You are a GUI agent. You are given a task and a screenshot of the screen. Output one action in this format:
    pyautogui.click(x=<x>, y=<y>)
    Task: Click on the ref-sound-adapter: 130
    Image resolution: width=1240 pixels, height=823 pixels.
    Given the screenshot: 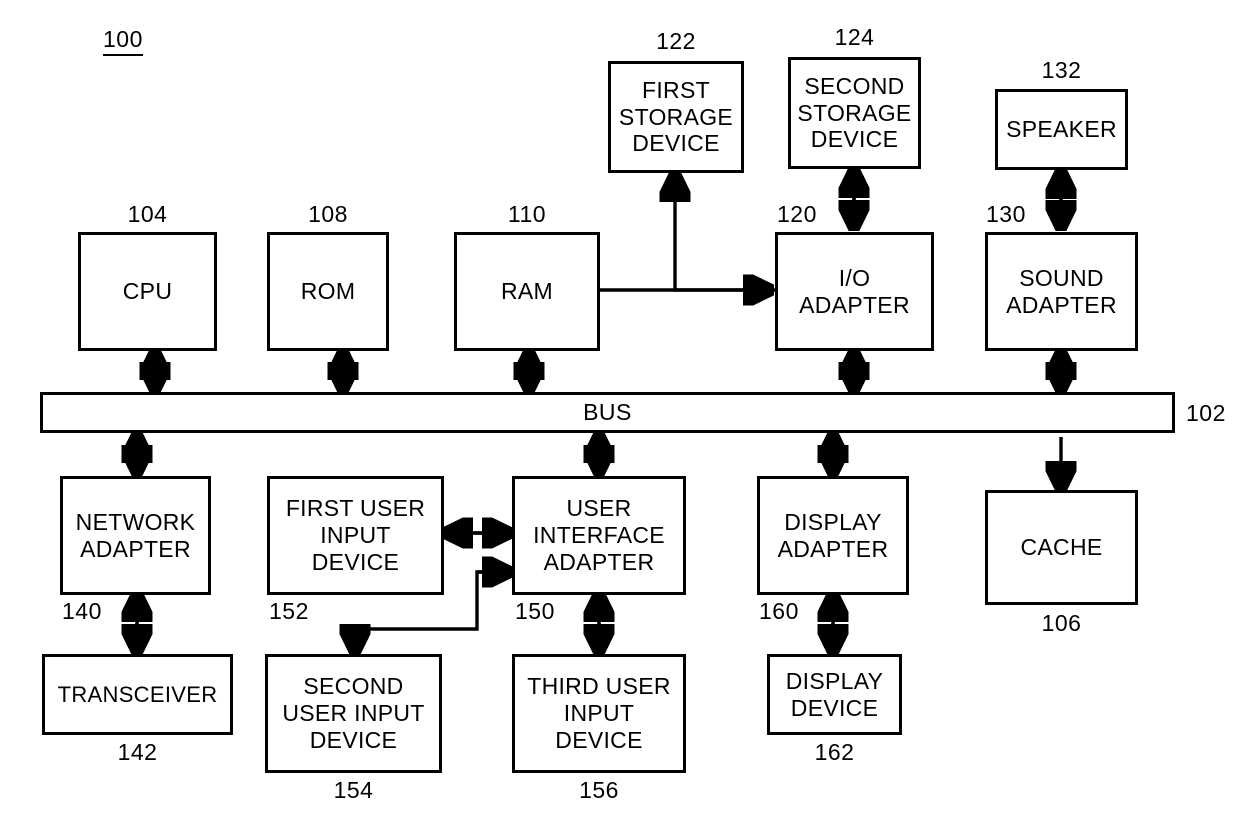 What is the action you would take?
    pyautogui.click(x=1006, y=214)
    